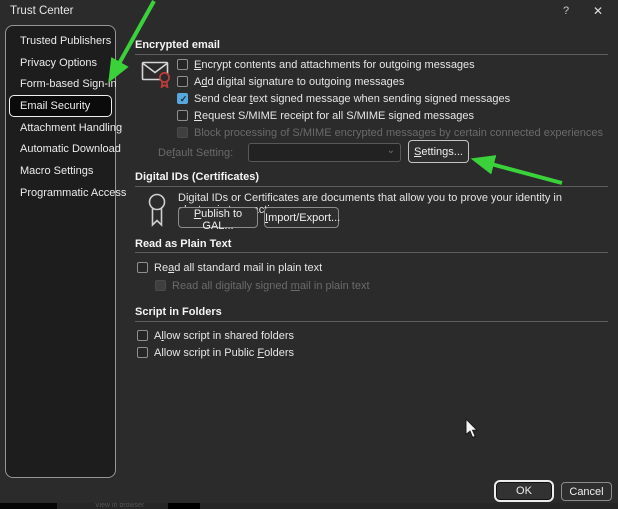  Describe the element at coordinates (324, 152) in the screenshot. I see `default-setting-dropdown: ⌄` at that location.